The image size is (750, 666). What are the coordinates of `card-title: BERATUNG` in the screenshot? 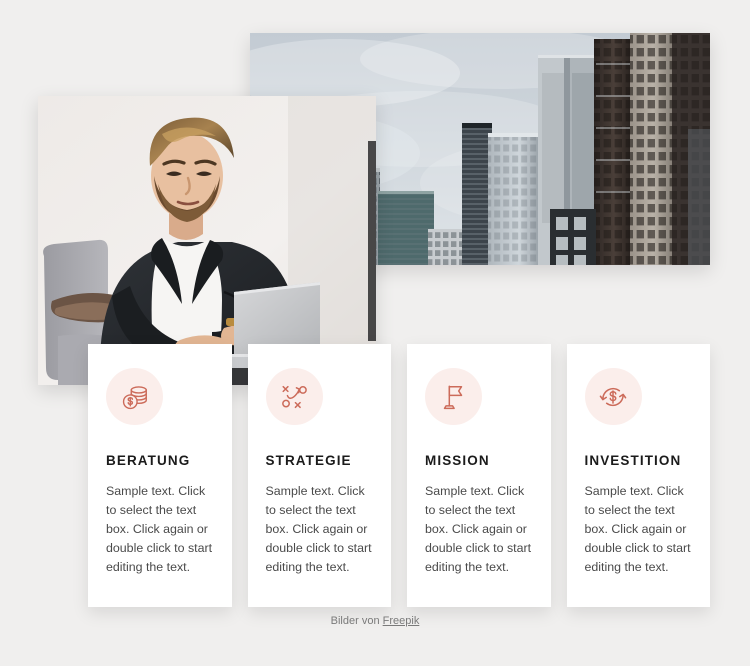 It's located at (148, 460).